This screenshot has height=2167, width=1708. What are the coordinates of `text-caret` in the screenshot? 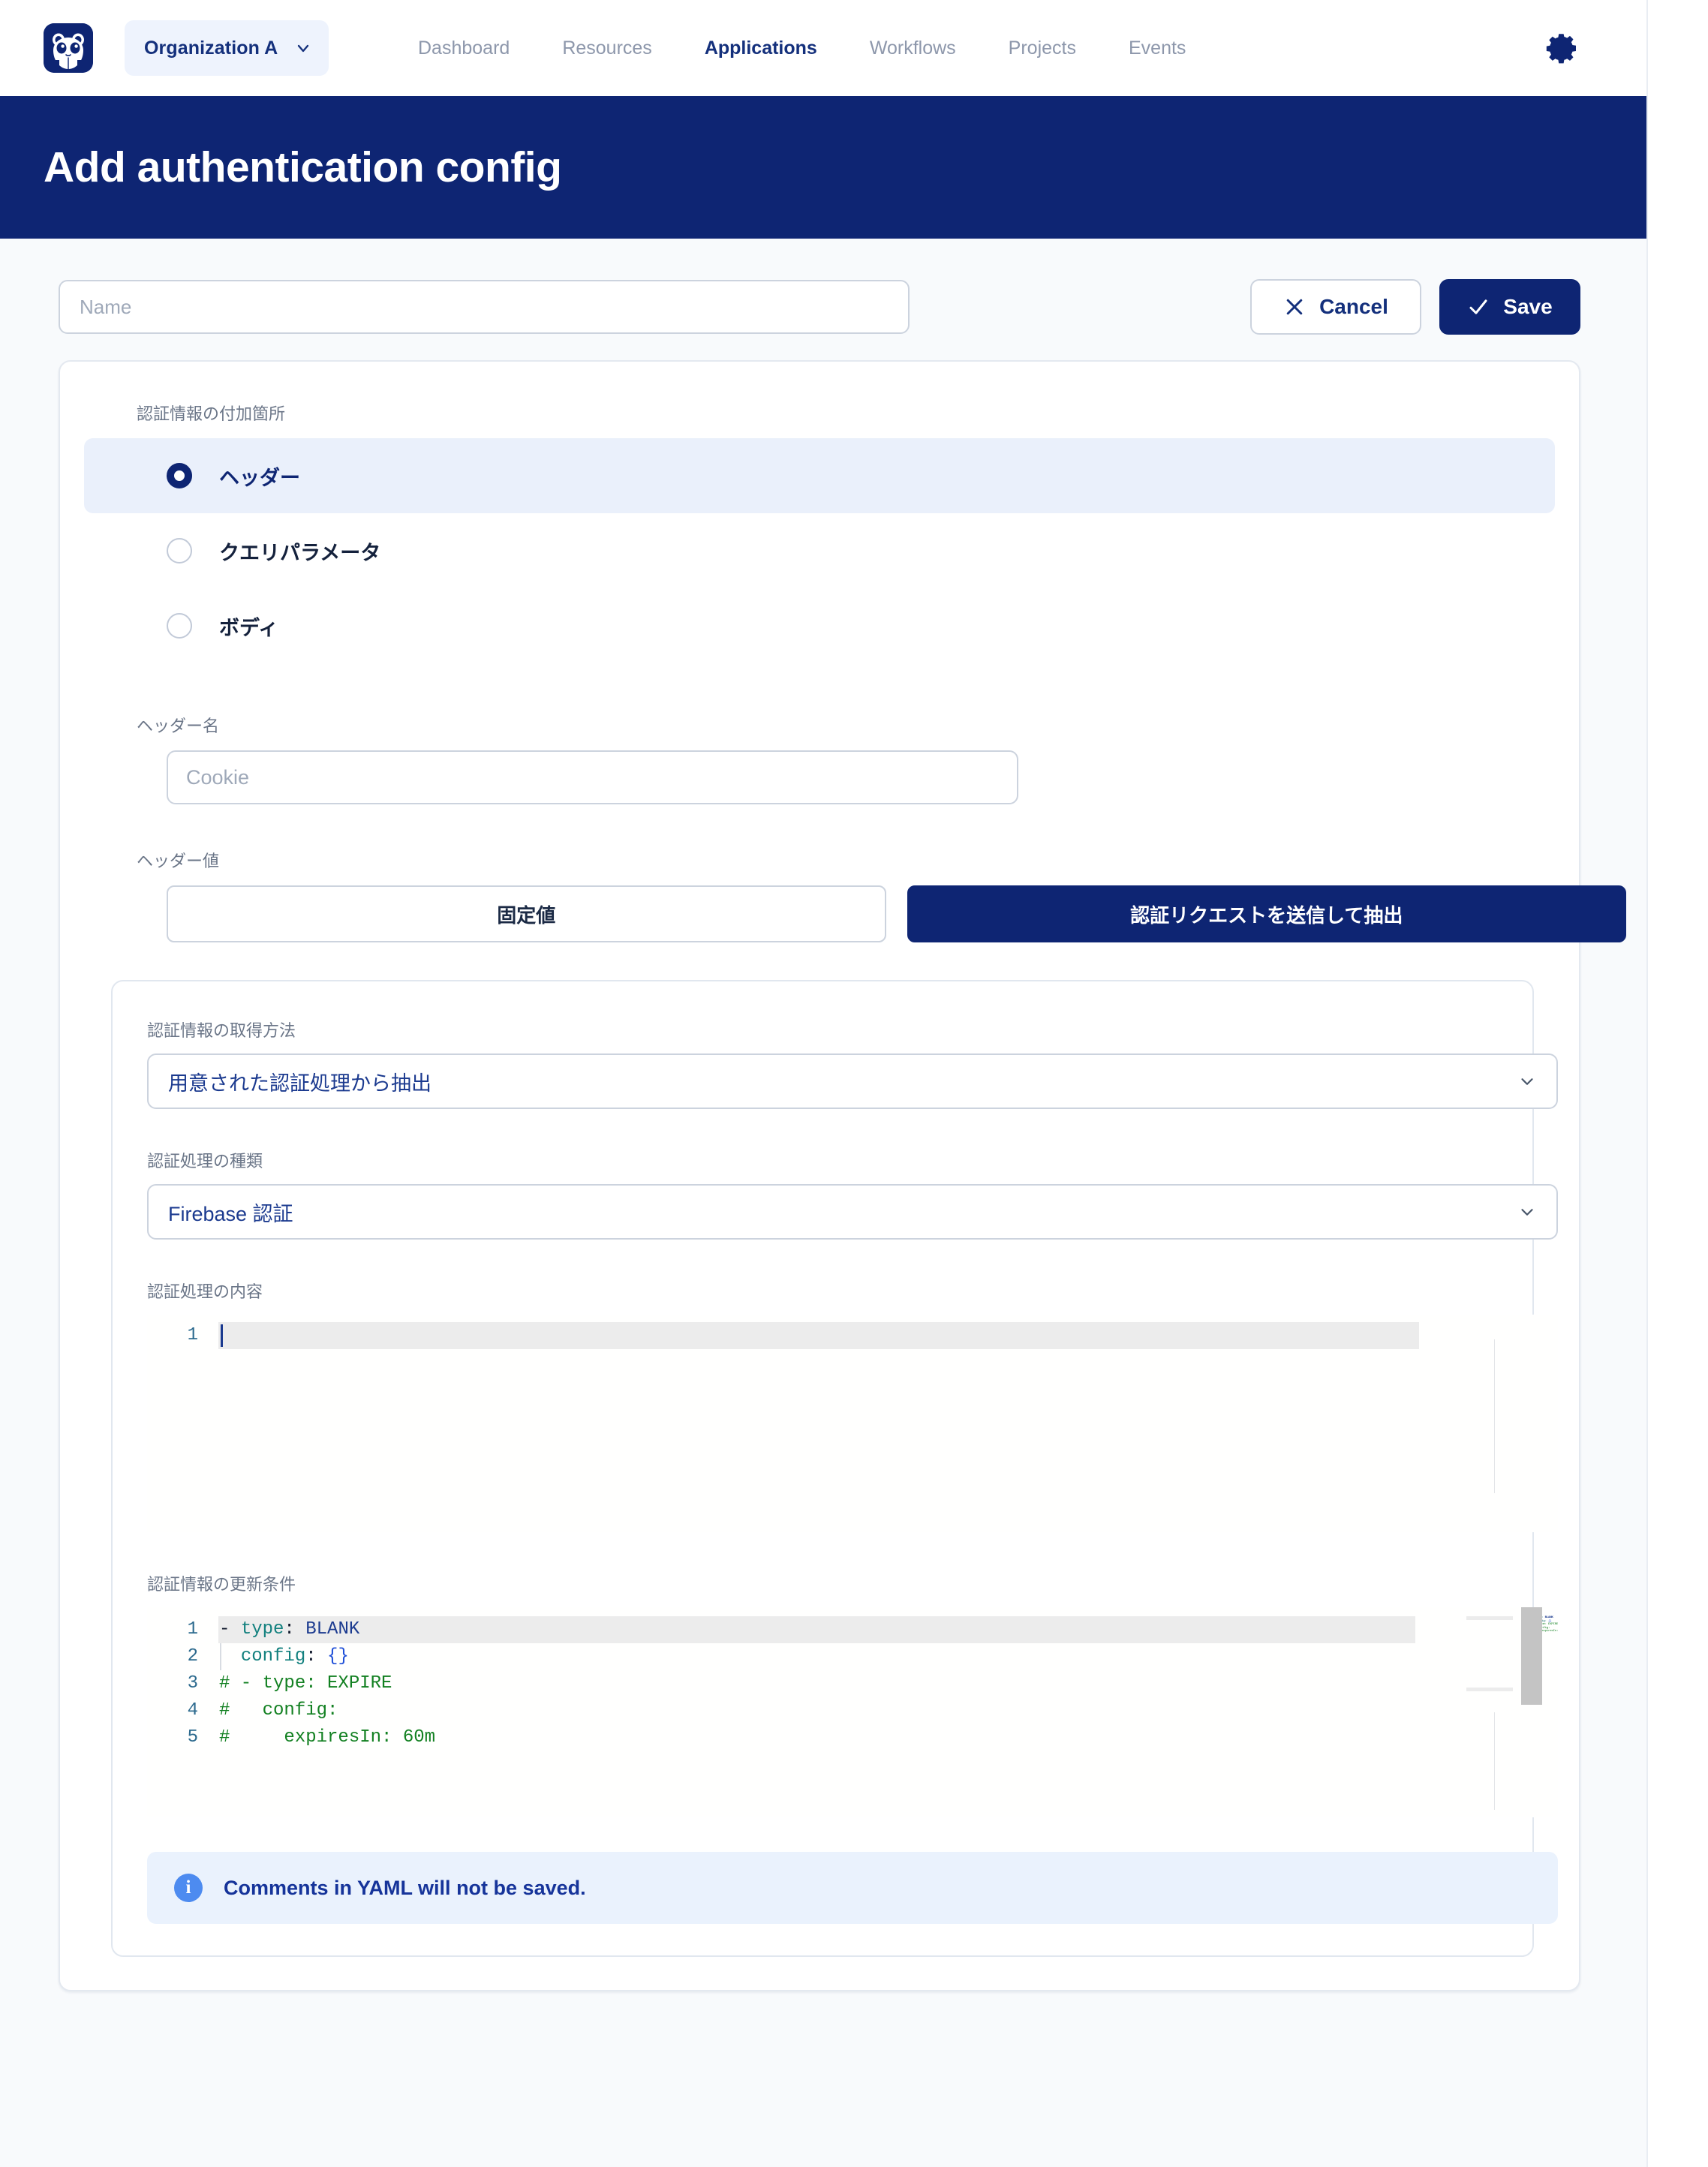 It's located at (222, 1335).